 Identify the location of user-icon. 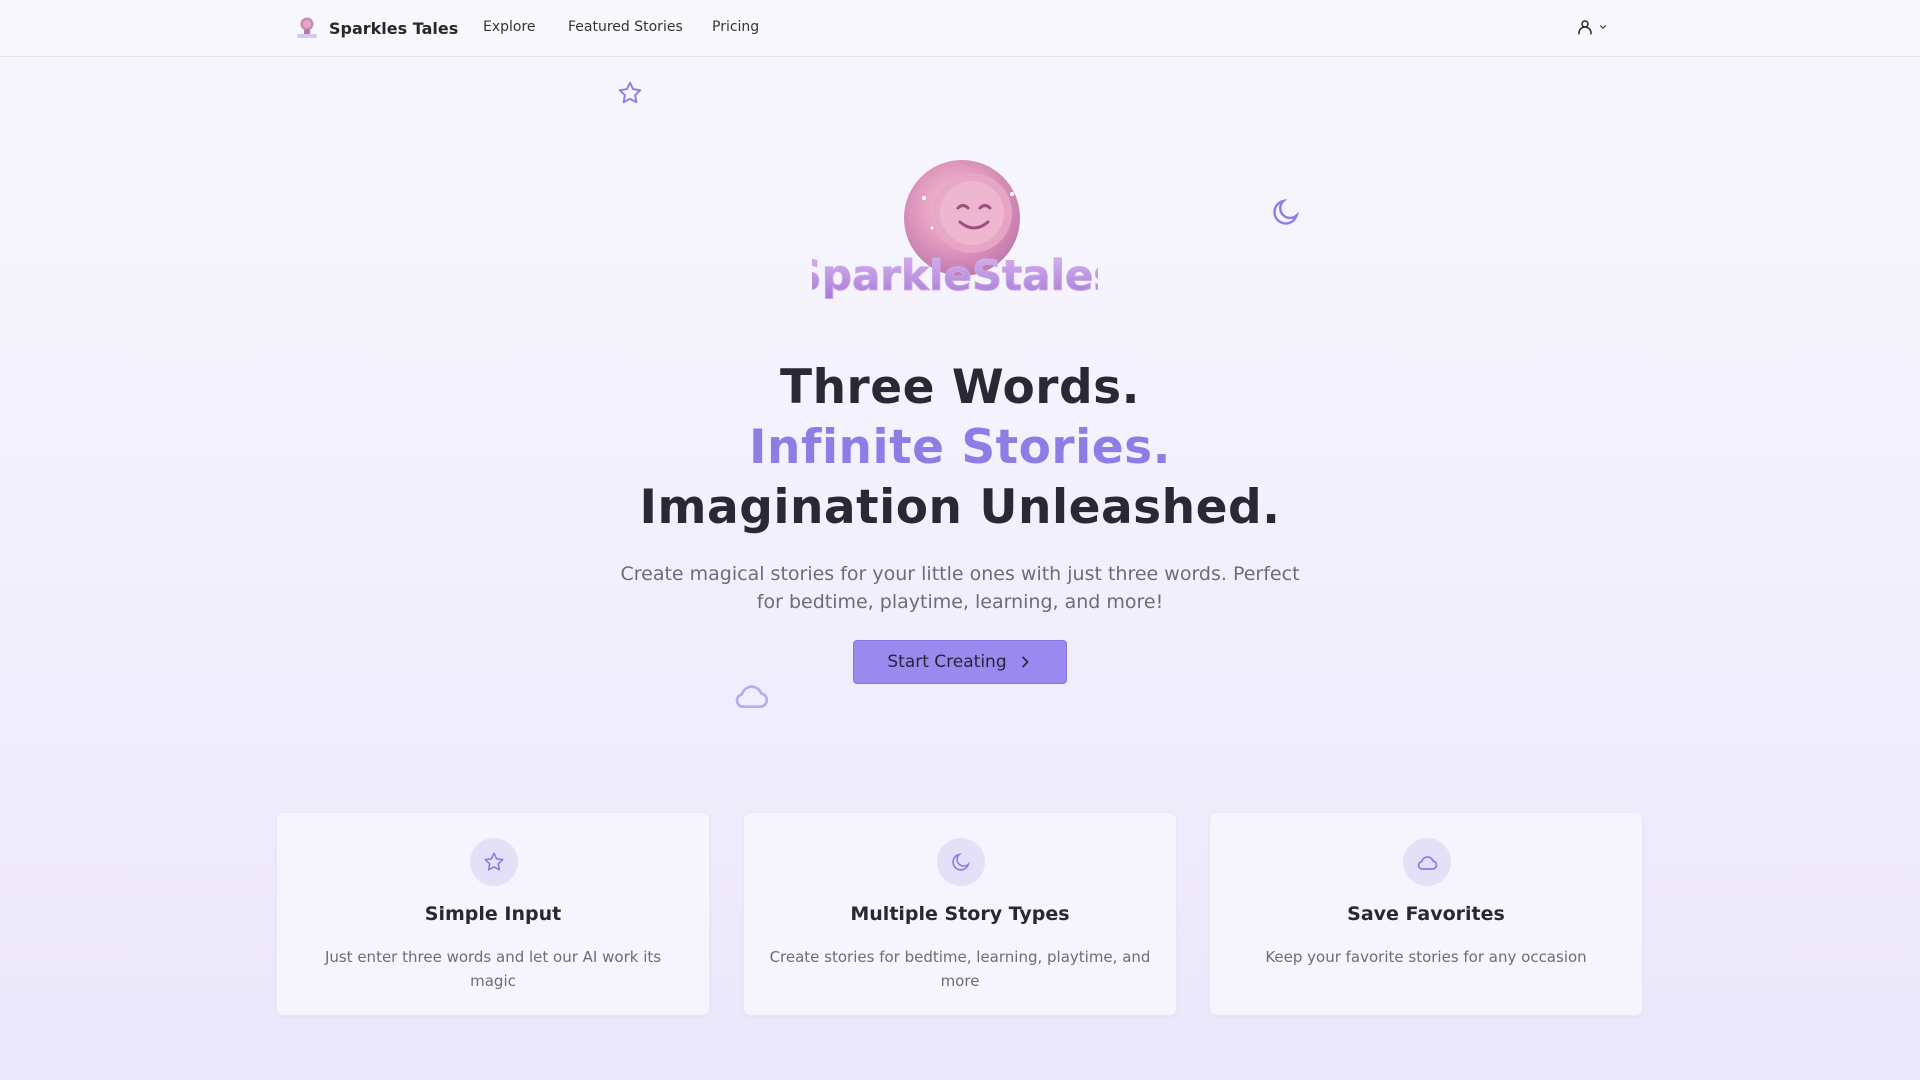
(1585, 27).